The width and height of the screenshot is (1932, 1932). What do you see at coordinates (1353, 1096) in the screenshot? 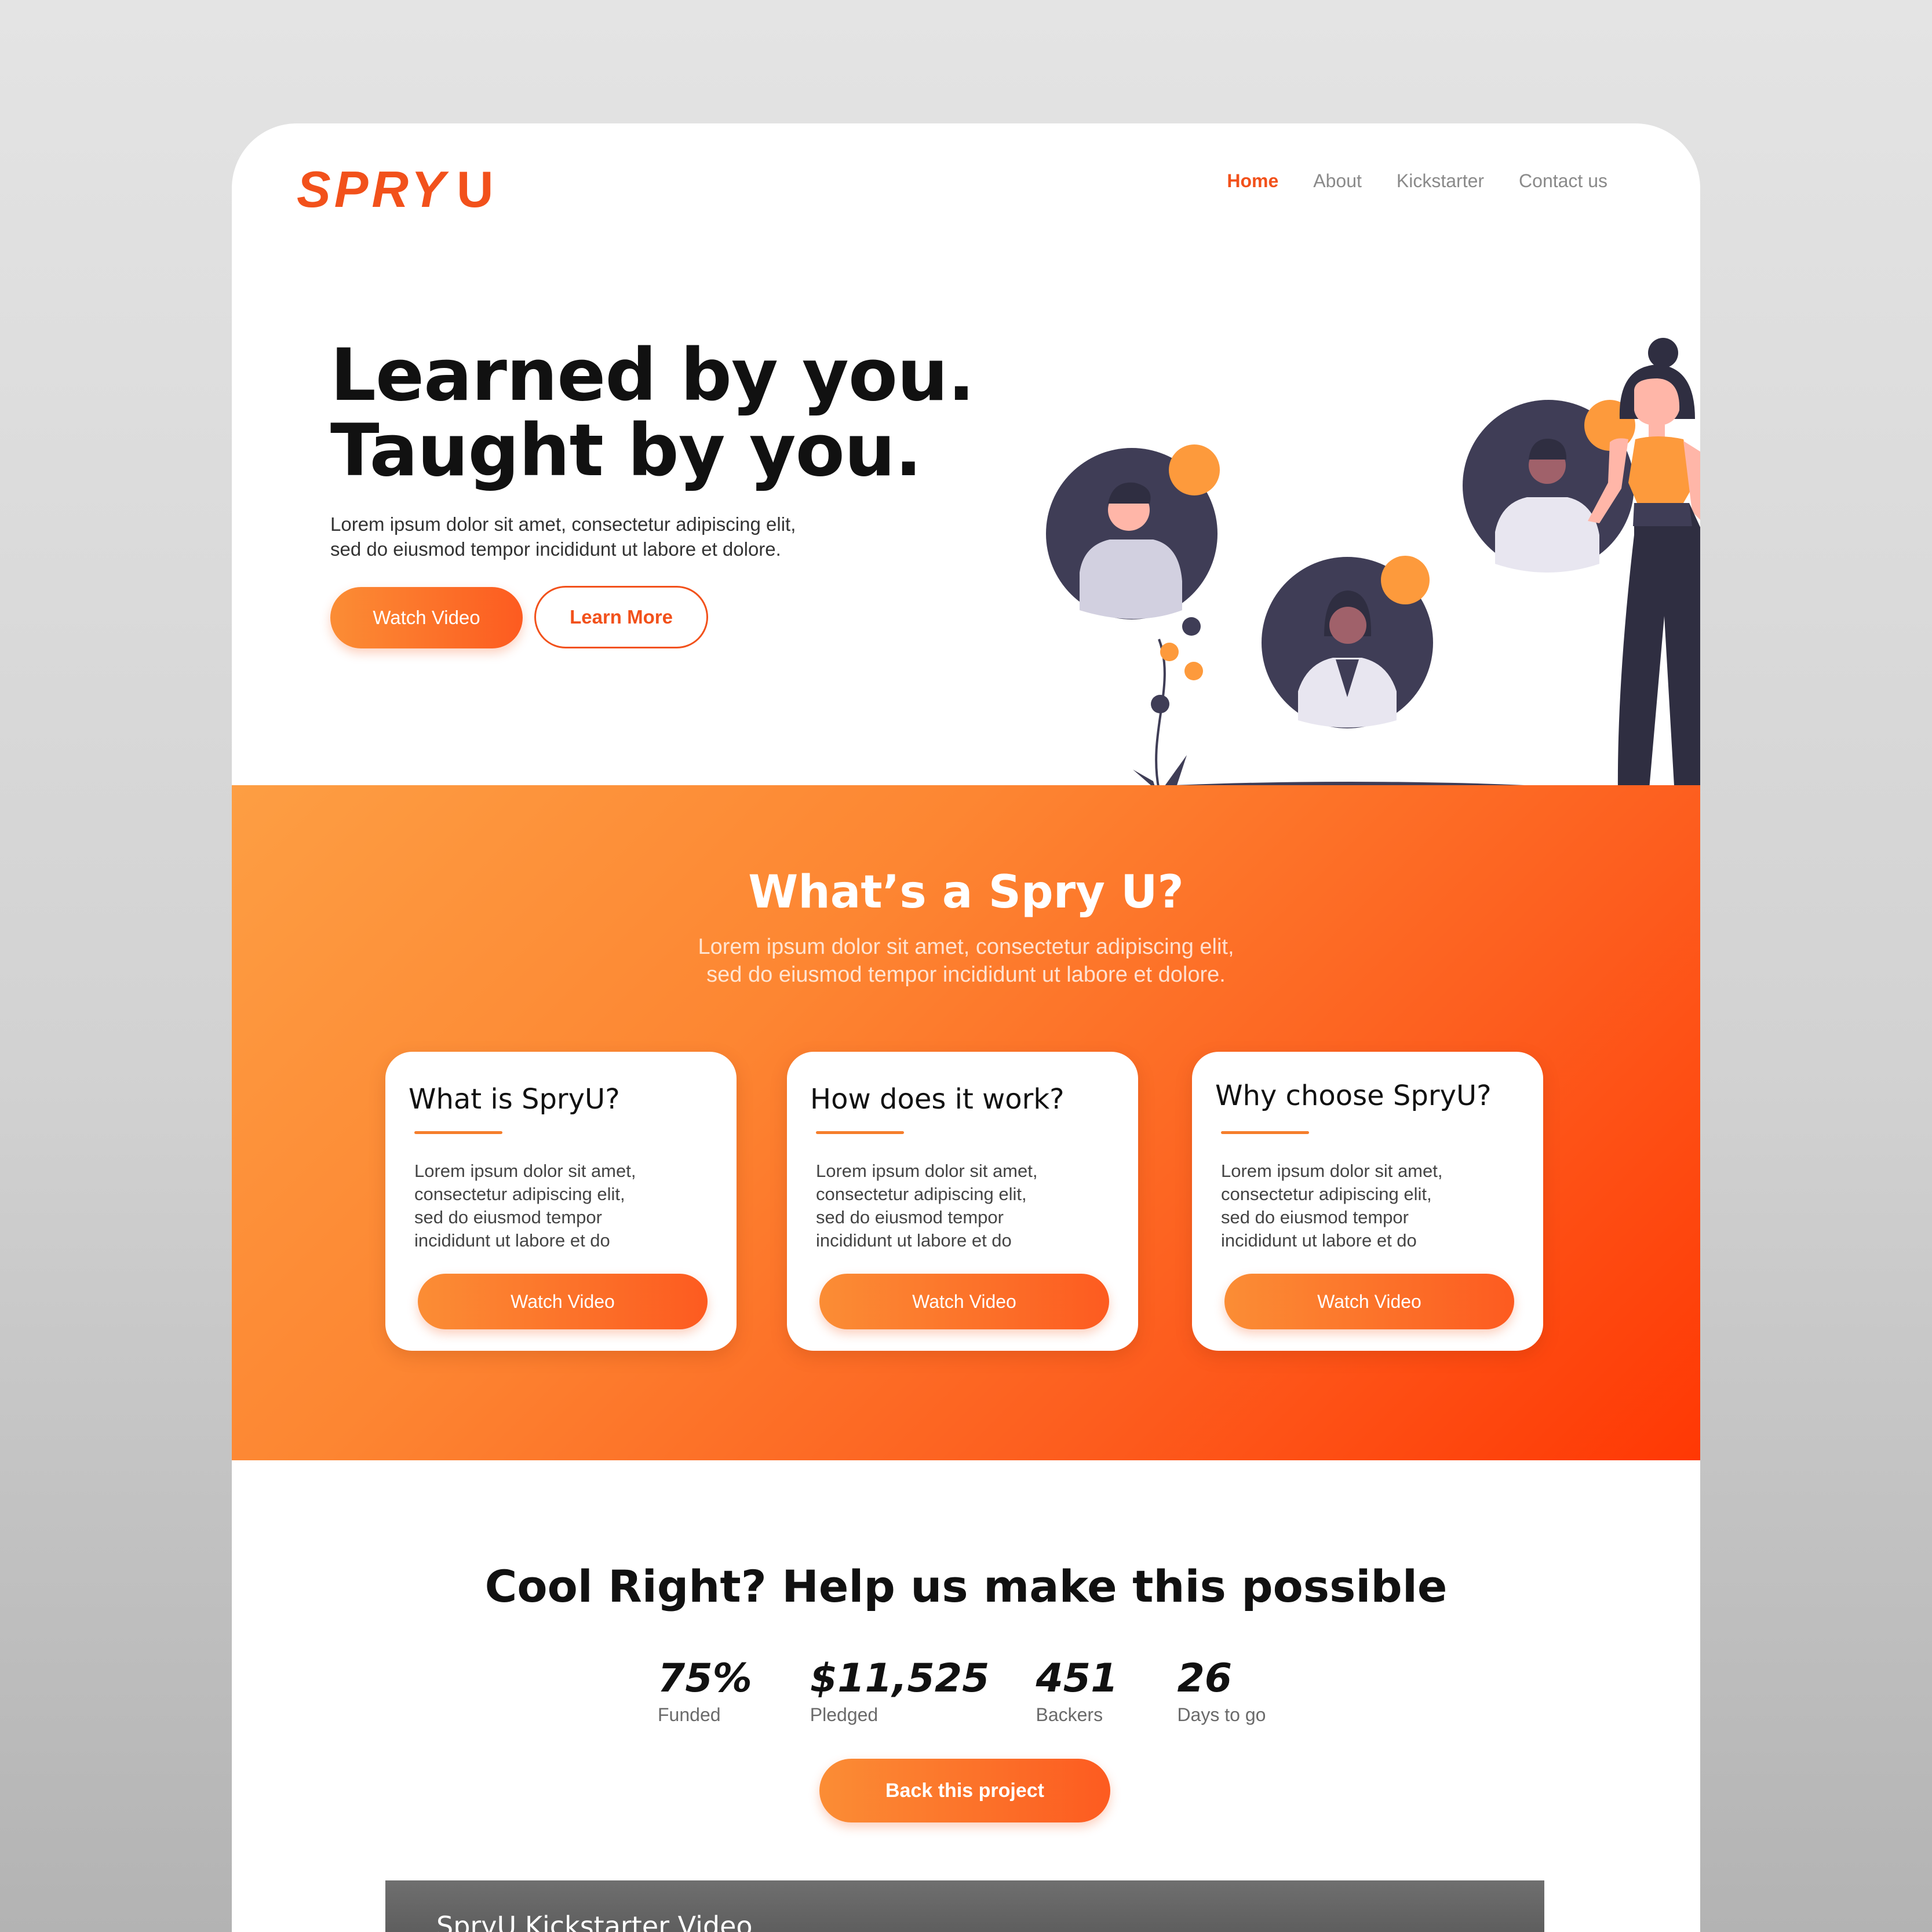
I see `card-title: Why choose SpryU?` at bounding box center [1353, 1096].